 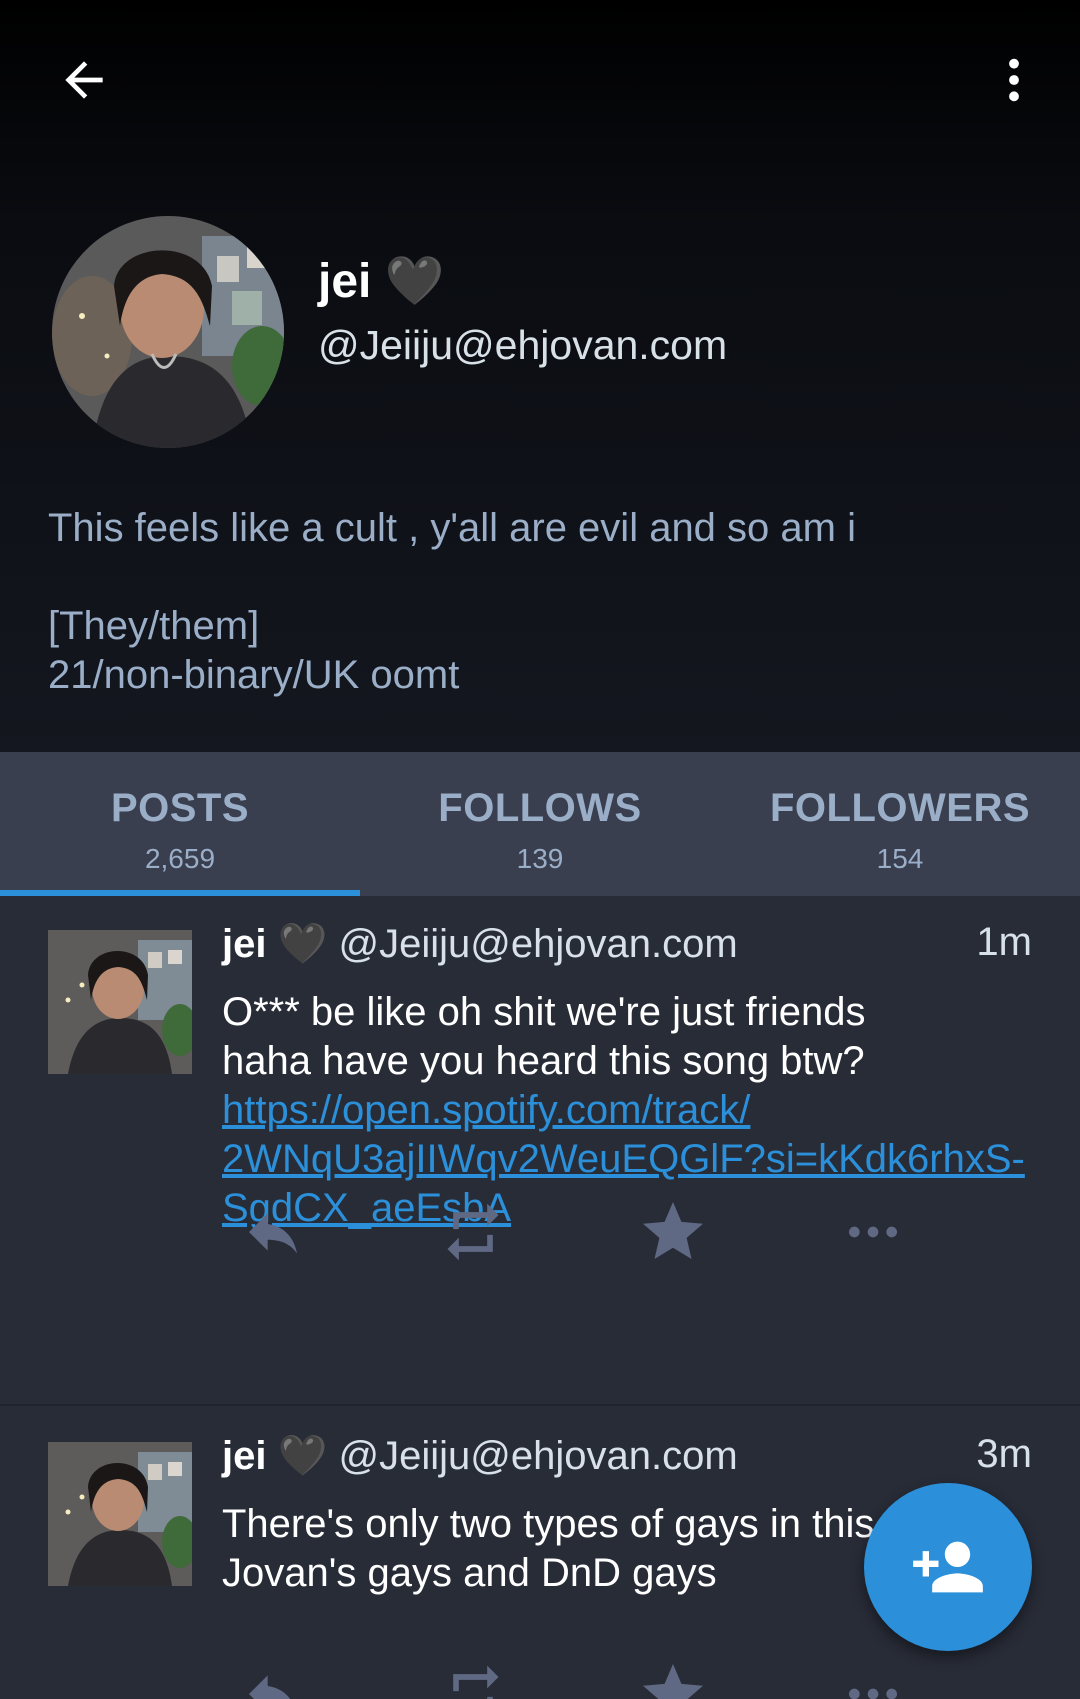 I want to click on post-link: 2WNqU3ajIIWqv2WeuEQGlF?si=kKdk6rhxS-, so click(x=632, y=1159).